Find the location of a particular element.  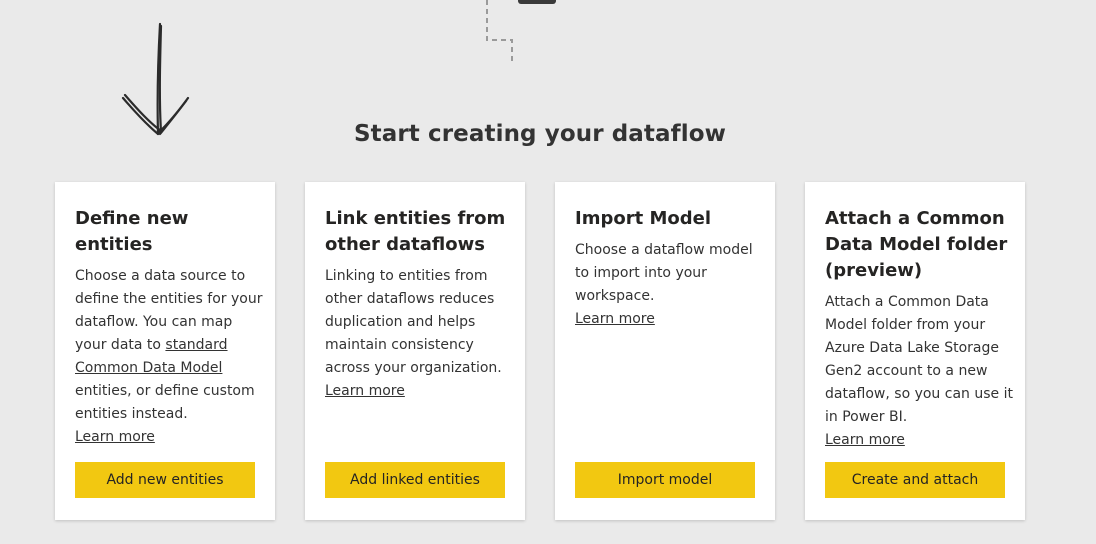

import-model-button: Import model is located at coordinates (665, 480).